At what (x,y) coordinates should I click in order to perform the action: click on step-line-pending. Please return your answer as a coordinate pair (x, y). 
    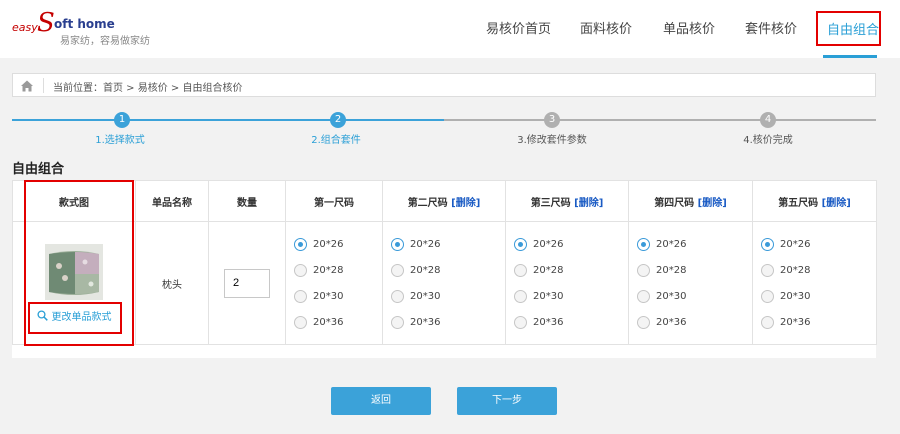
    Looking at the image, I should click on (660, 120).